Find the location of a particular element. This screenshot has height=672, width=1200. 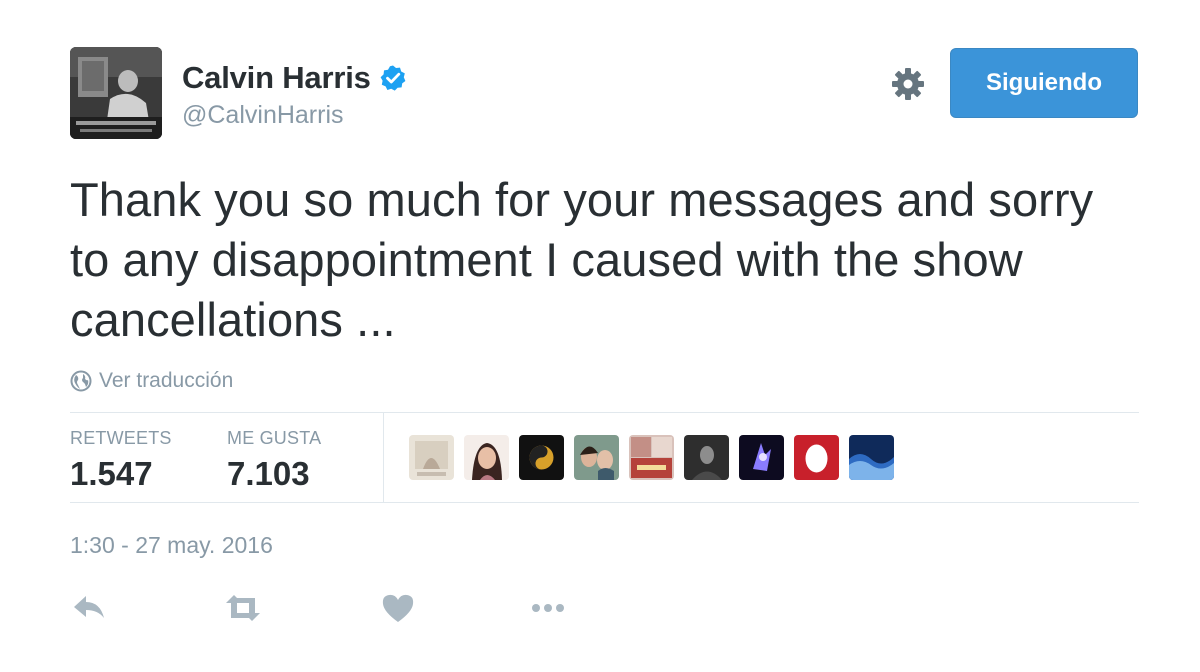

translate-label: Ver traducción is located at coordinates (166, 381).